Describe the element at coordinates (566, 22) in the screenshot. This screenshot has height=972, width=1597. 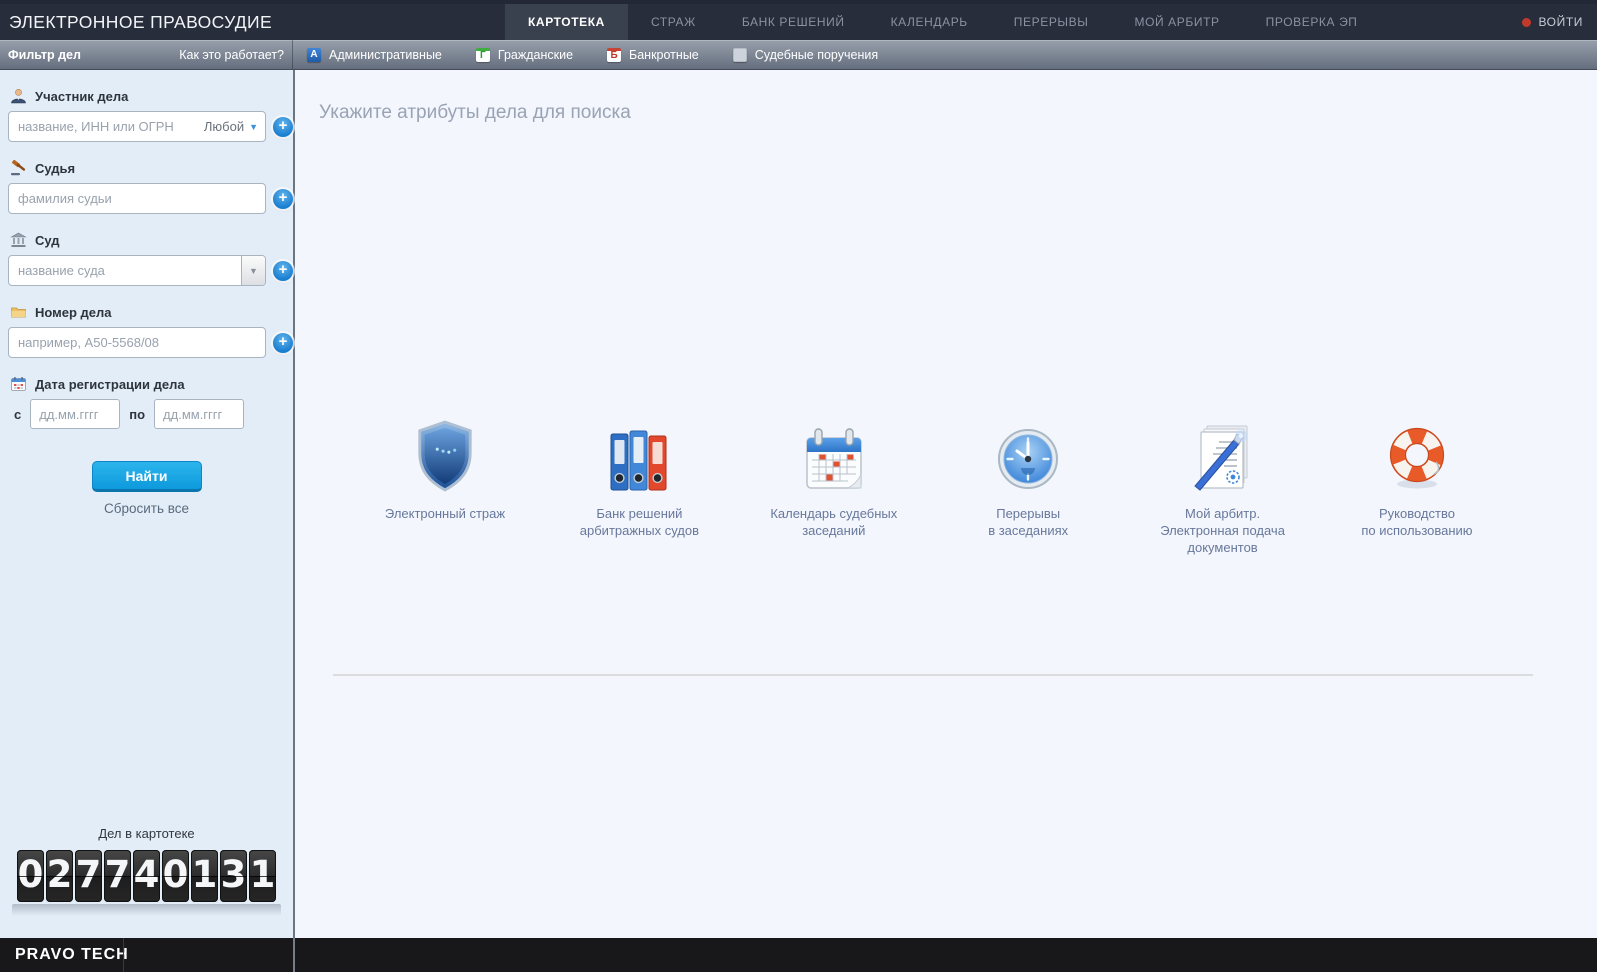
I see `tab-kartoteka: КАРТОТЕКА` at that location.